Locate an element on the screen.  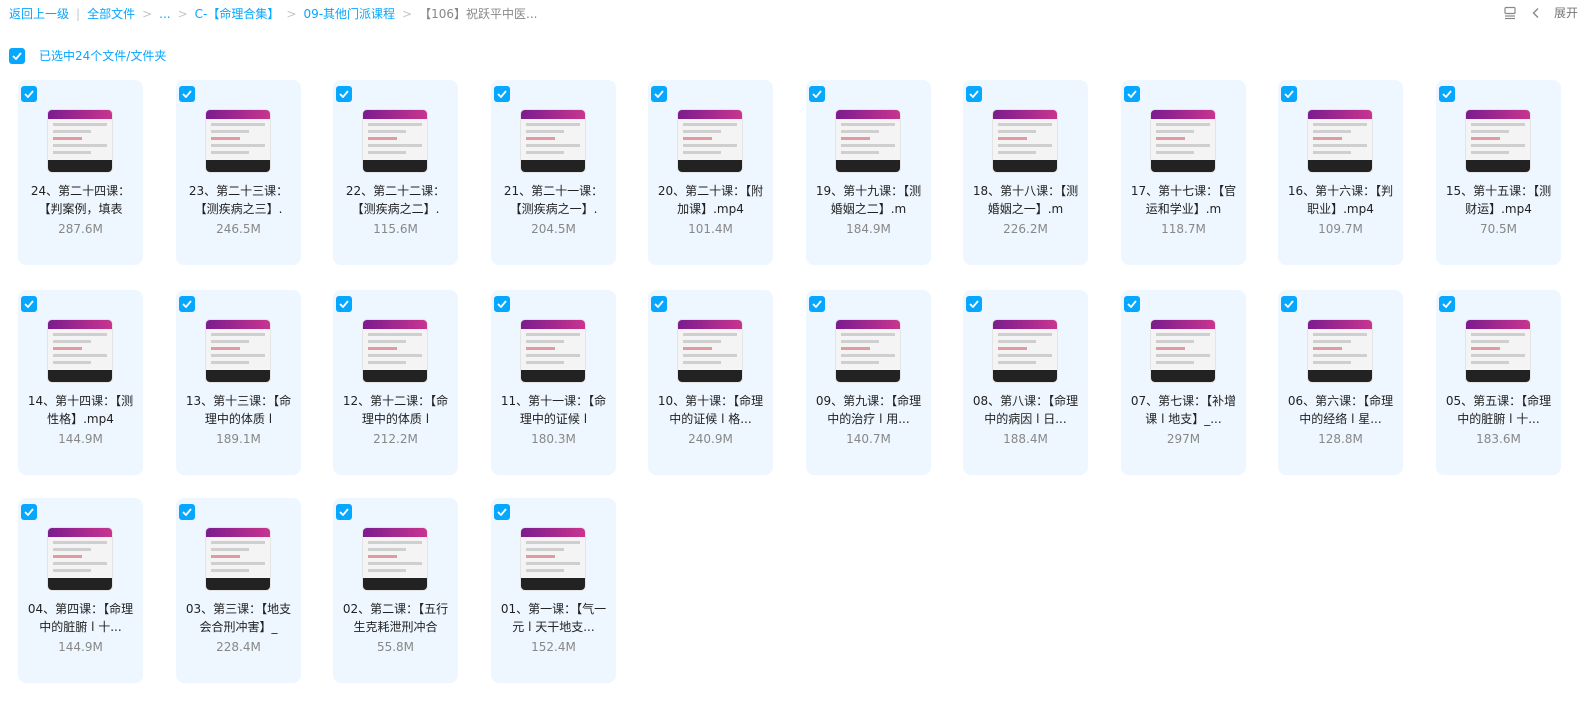
file-card: 05、第五课：【命理中的脏腑 l 十... 183.6M is located at coordinates (1498, 382).